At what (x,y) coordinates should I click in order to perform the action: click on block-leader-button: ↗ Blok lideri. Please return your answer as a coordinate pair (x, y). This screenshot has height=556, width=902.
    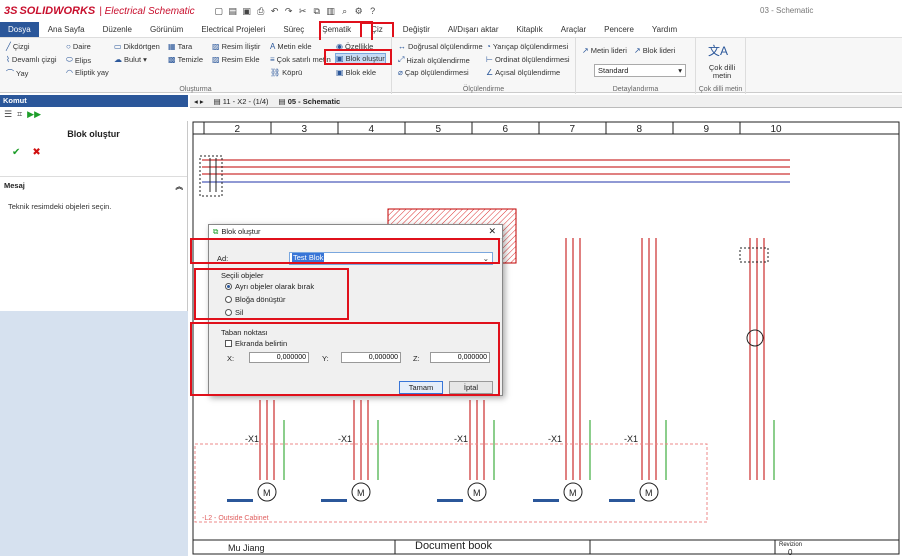
    Looking at the image, I should click on (654, 50).